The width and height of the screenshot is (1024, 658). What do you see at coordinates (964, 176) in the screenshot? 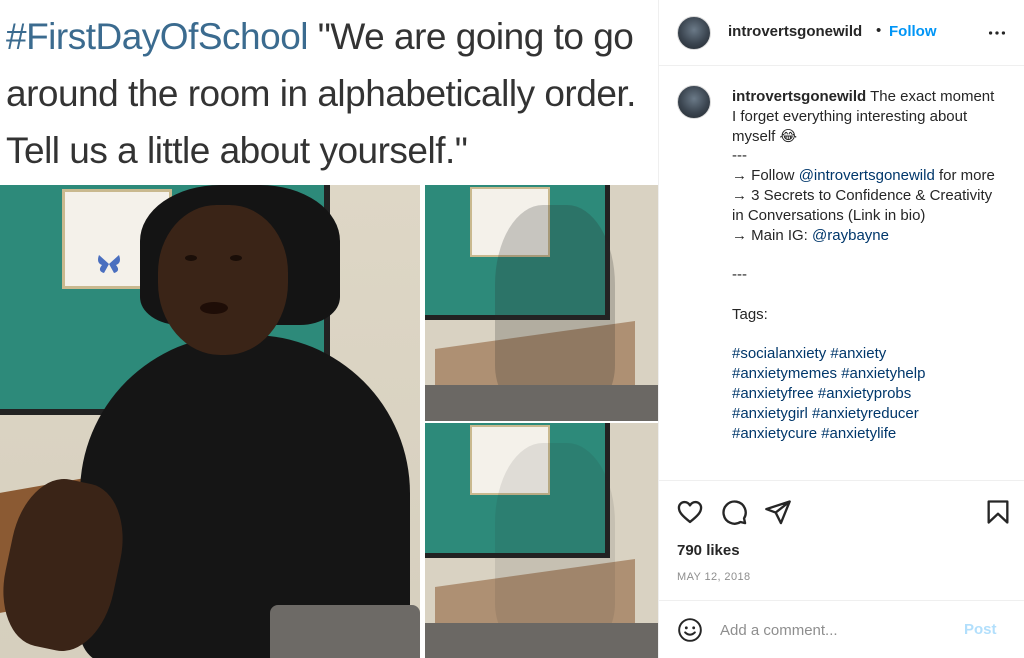
I see `follow-suffix: for more` at bounding box center [964, 176].